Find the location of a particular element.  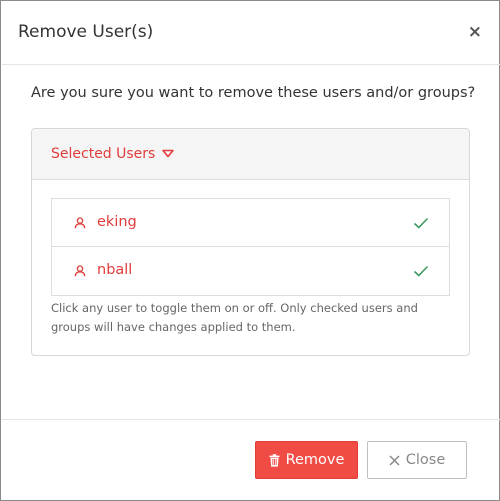

user-name: nball is located at coordinates (115, 270).